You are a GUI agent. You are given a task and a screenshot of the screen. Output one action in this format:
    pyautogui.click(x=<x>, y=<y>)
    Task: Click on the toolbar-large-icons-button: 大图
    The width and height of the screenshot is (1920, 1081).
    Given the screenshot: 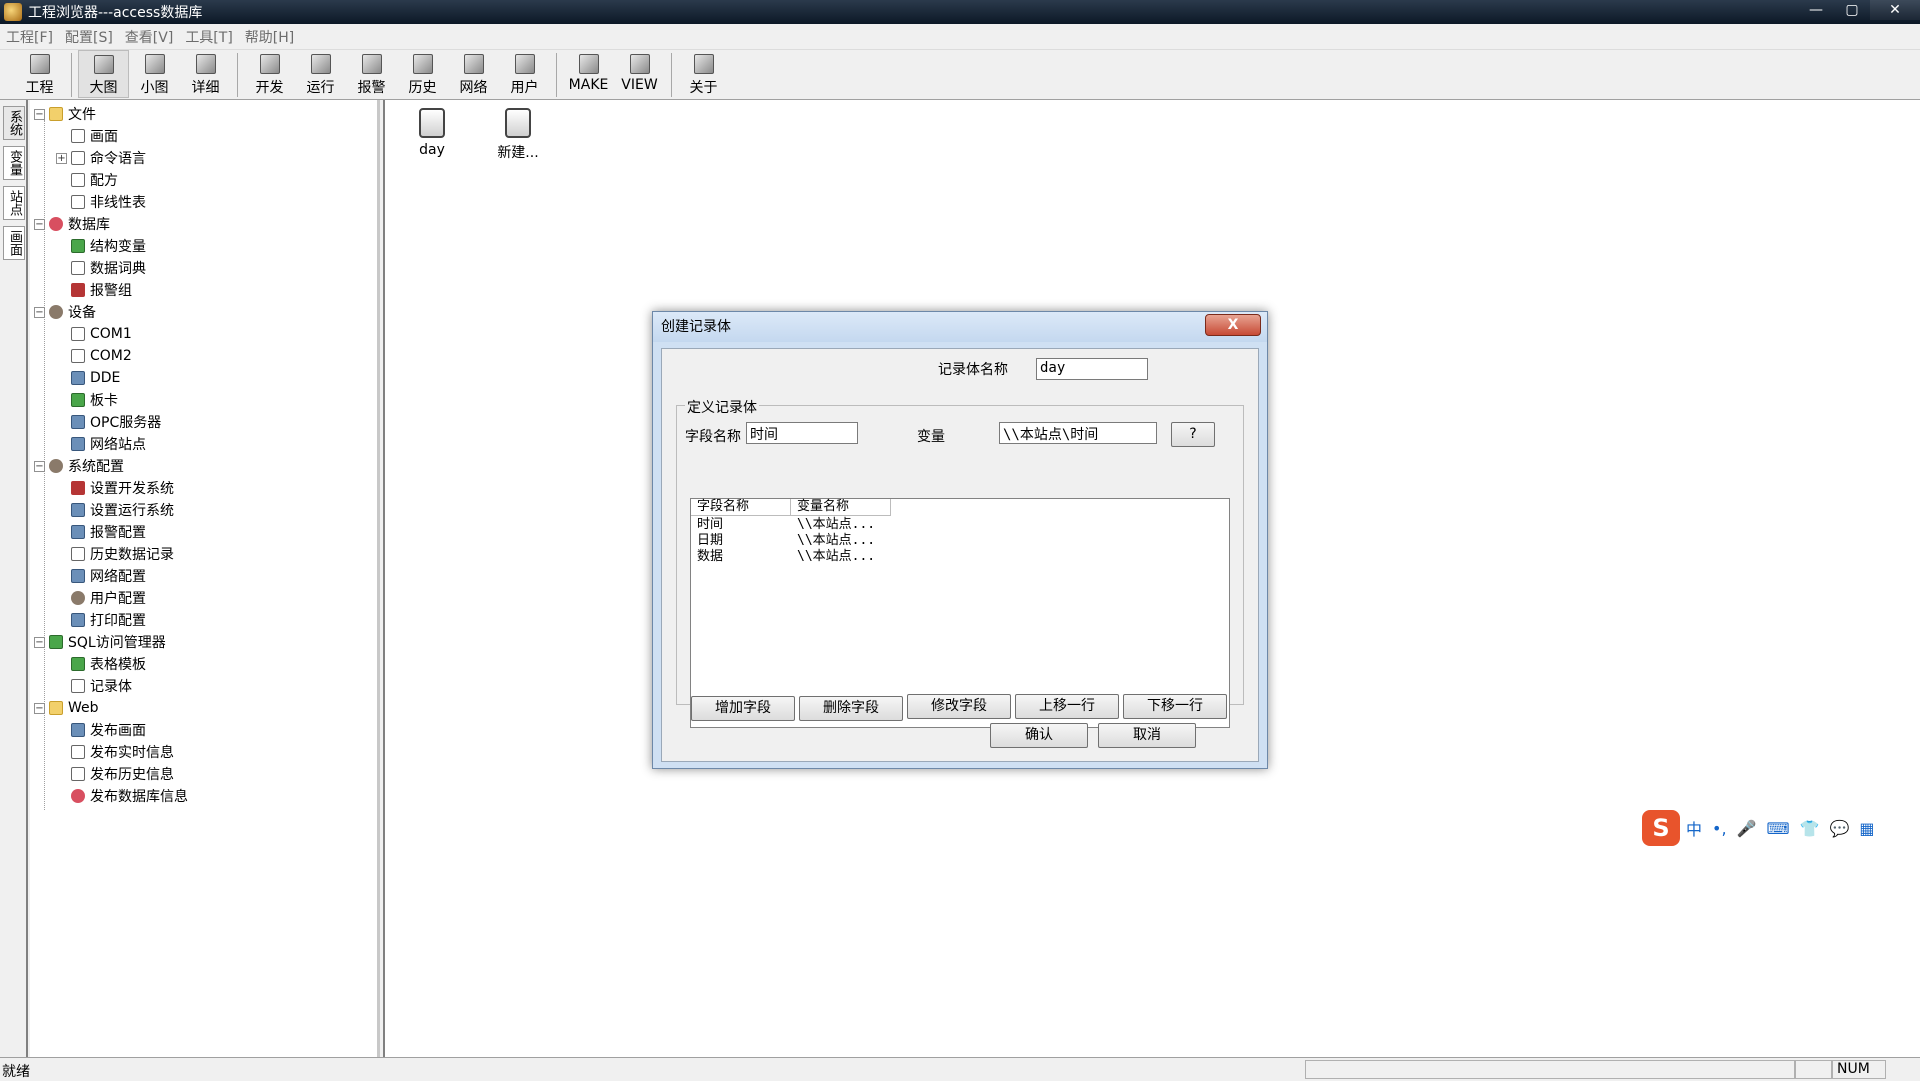 What is the action you would take?
    pyautogui.click(x=103, y=74)
    